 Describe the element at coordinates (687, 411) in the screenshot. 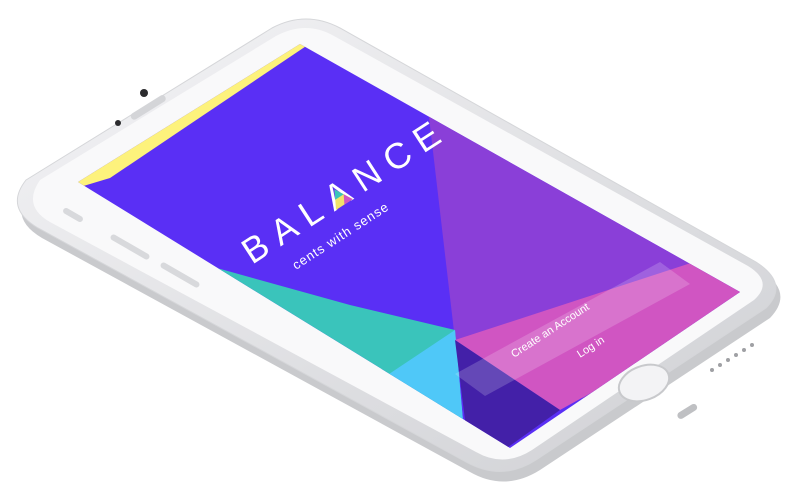

I see `lightning-port` at that location.